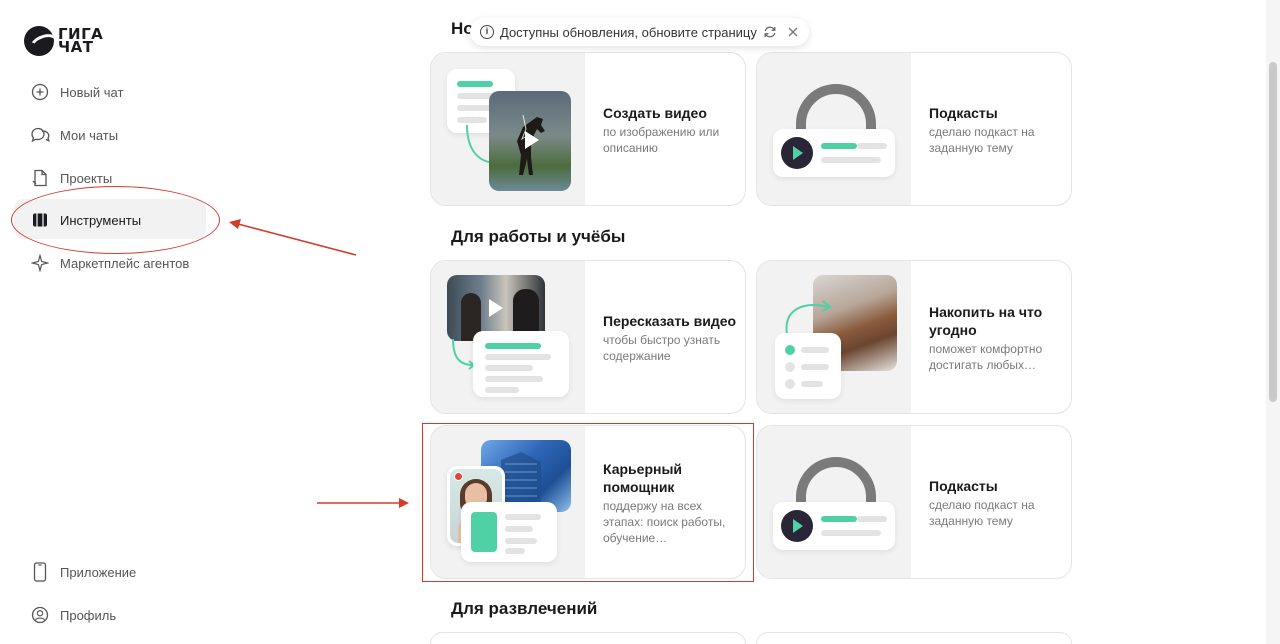  I want to click on scrollbar-track, so click(1273, 322).